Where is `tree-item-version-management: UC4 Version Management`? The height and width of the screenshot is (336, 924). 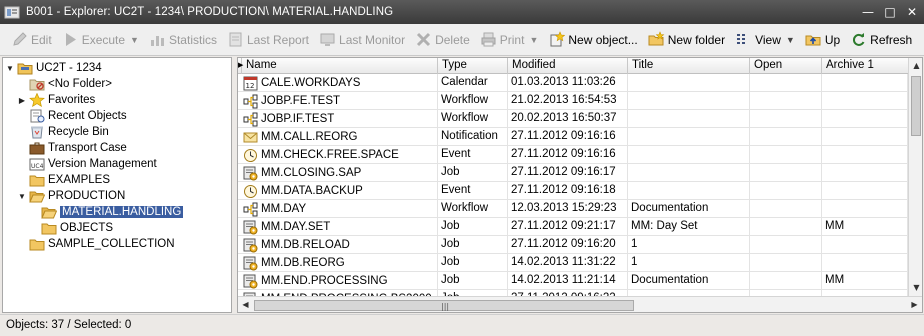 tree-item-version-management: UC4 Version Management is located at coordinates (93, 164).